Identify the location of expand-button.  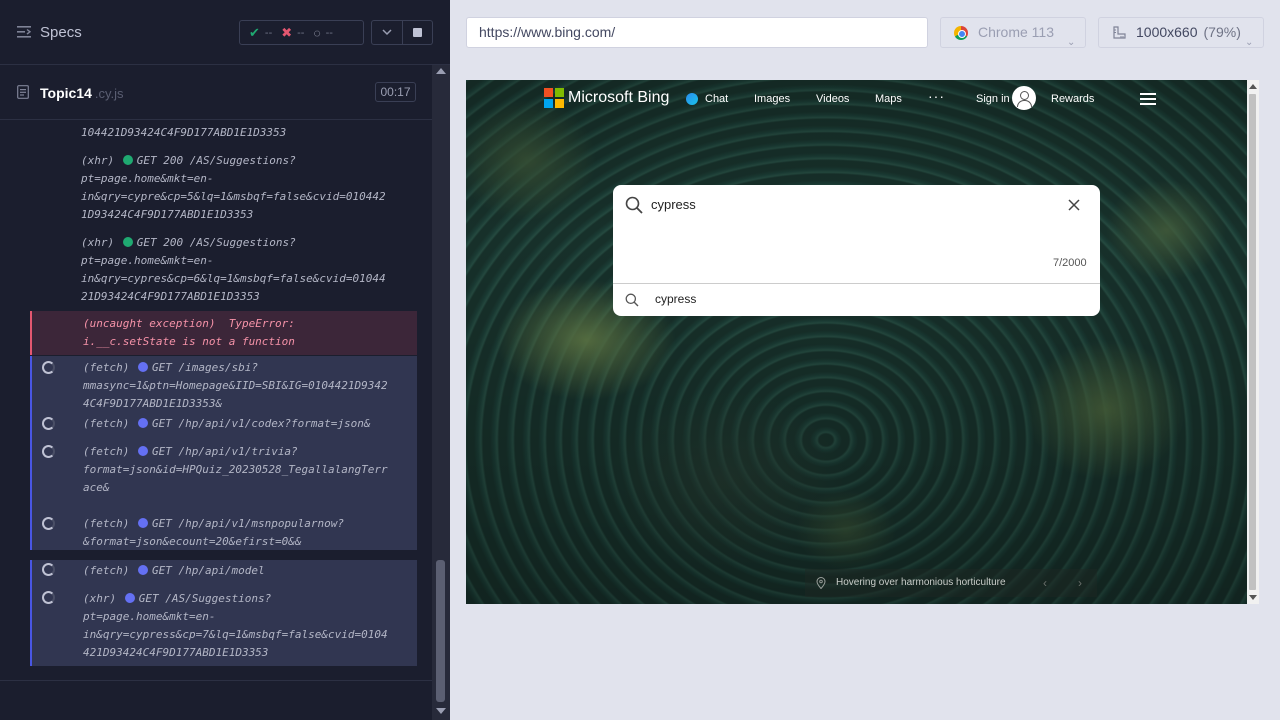
(387, 32).